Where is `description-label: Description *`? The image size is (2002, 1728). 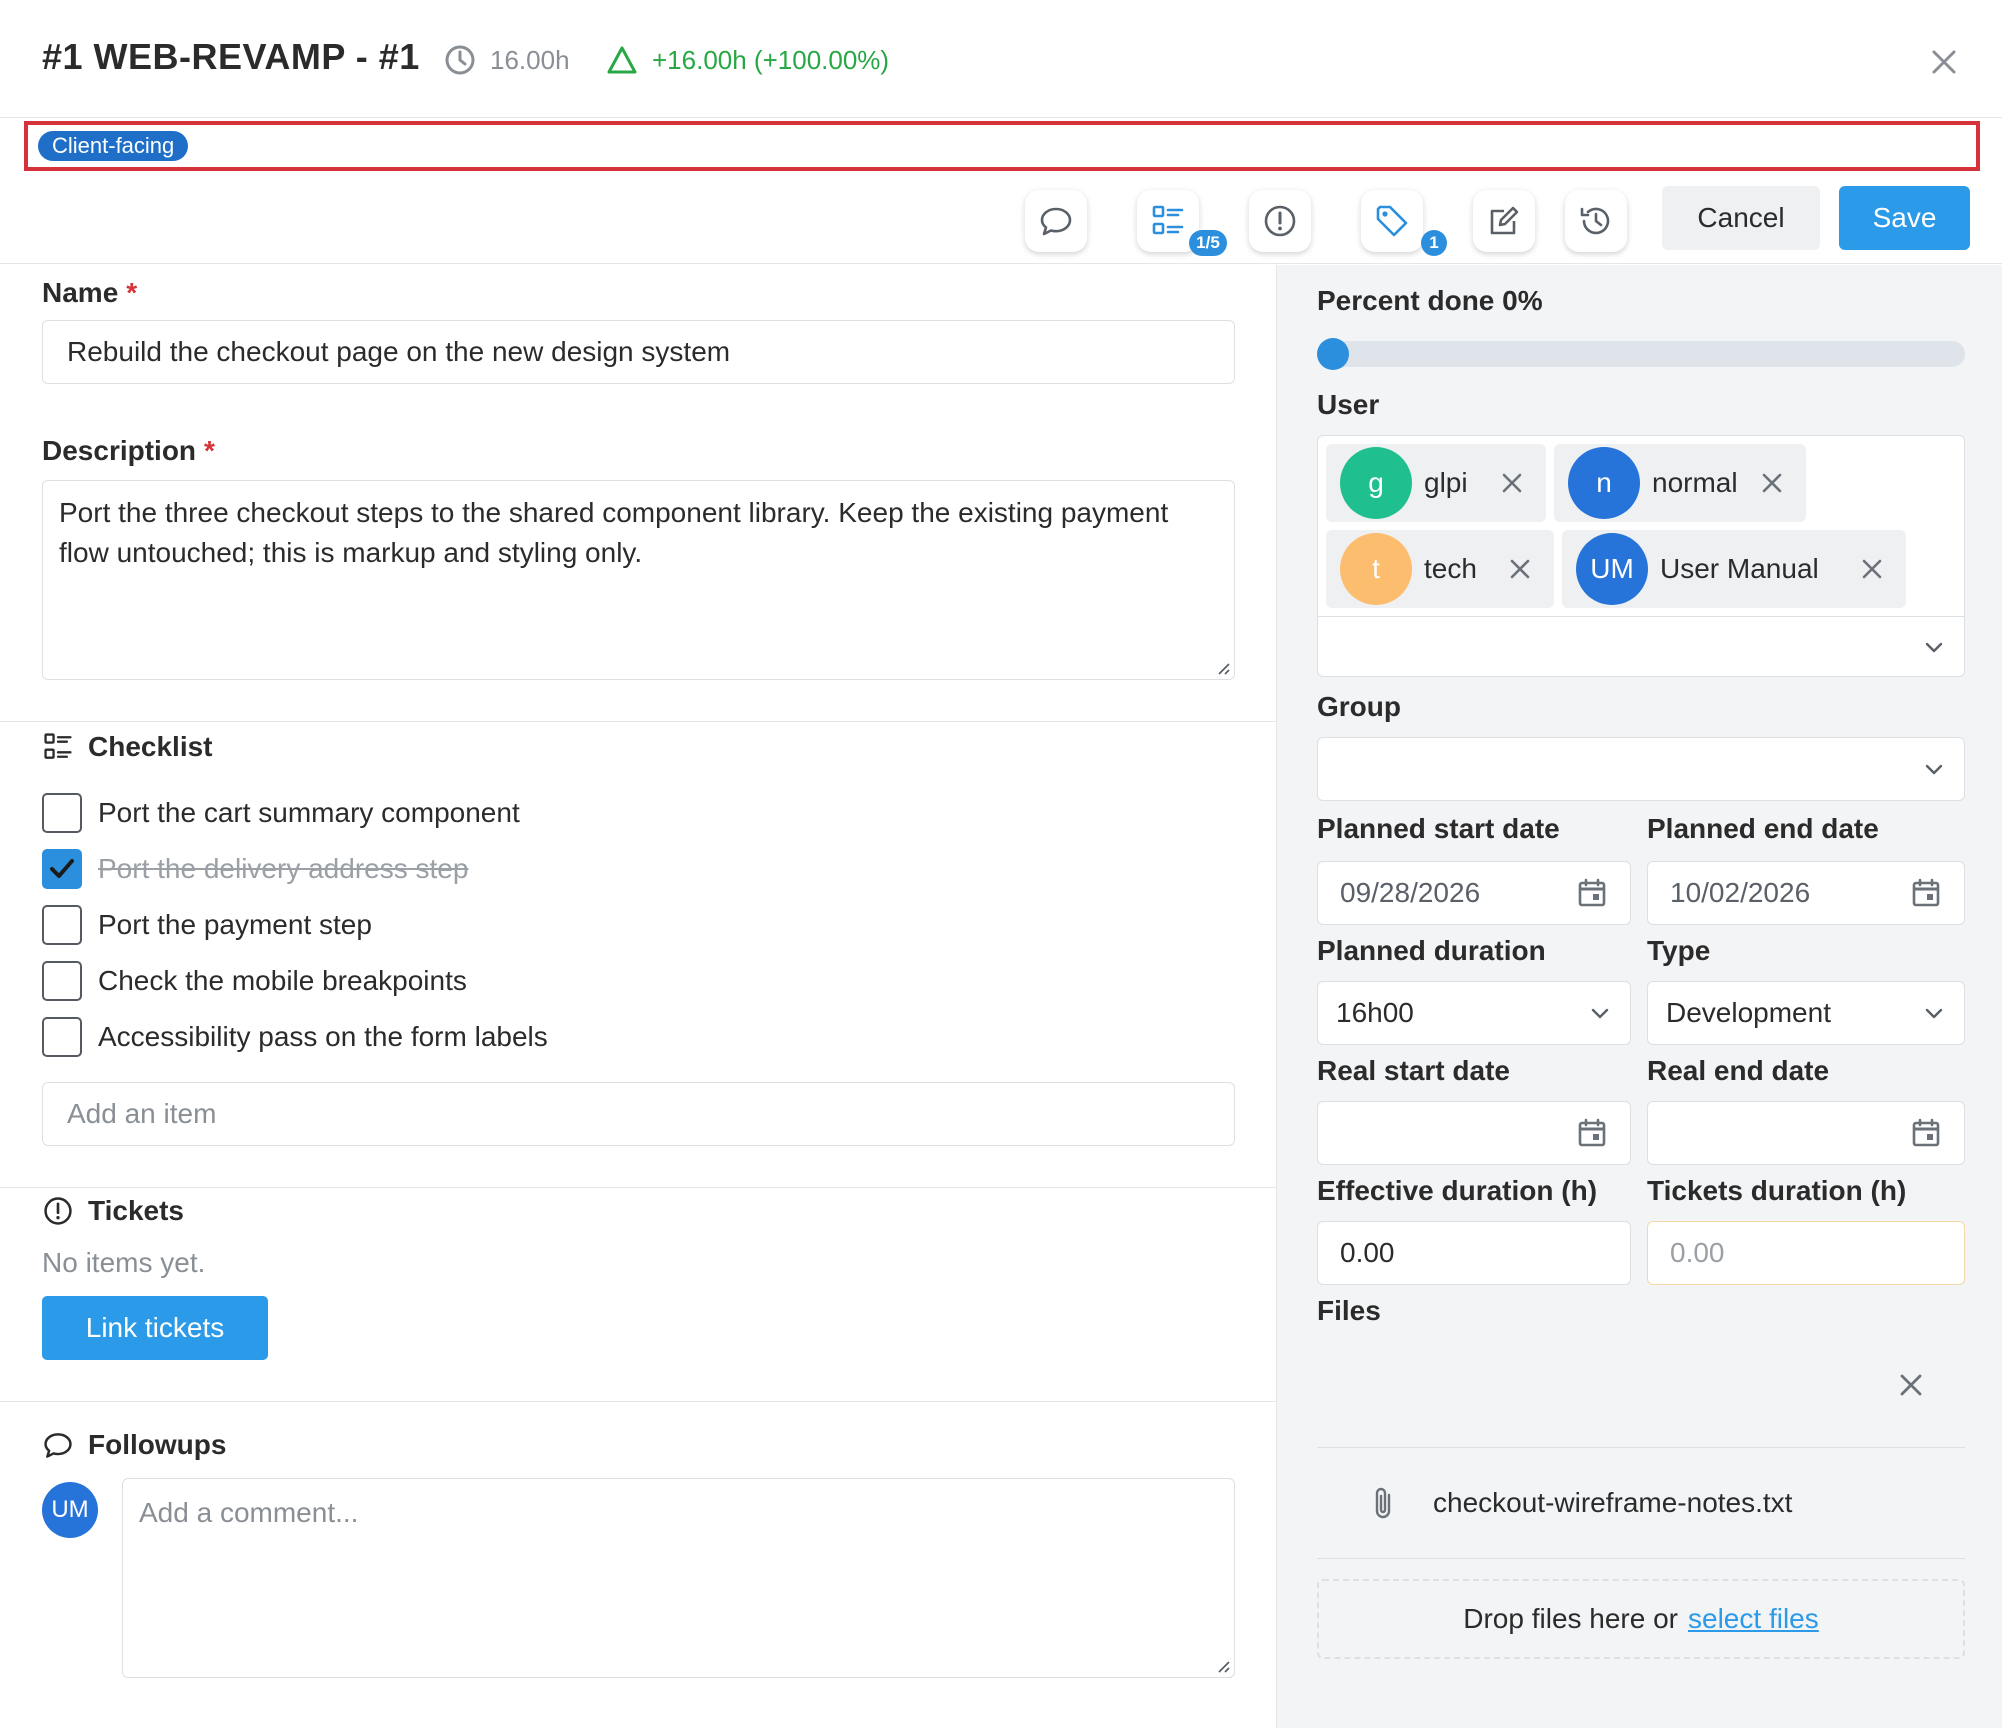
description-label: Description * is located at coordinates (128, 450).